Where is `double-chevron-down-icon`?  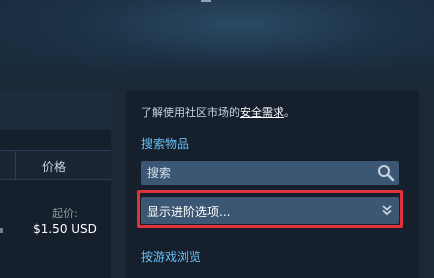 double-chevron-down-icon is located at coordinates (387, 210).